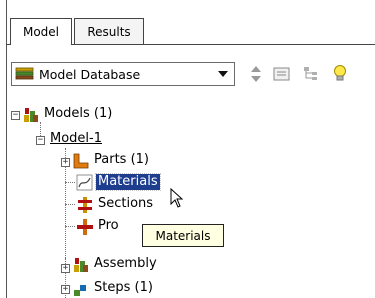 The width and height of the screenshot is (375, 298). Describe the element at coordinates (223, 74) in the screenshot. I see `chevron-down-icon` at that location.